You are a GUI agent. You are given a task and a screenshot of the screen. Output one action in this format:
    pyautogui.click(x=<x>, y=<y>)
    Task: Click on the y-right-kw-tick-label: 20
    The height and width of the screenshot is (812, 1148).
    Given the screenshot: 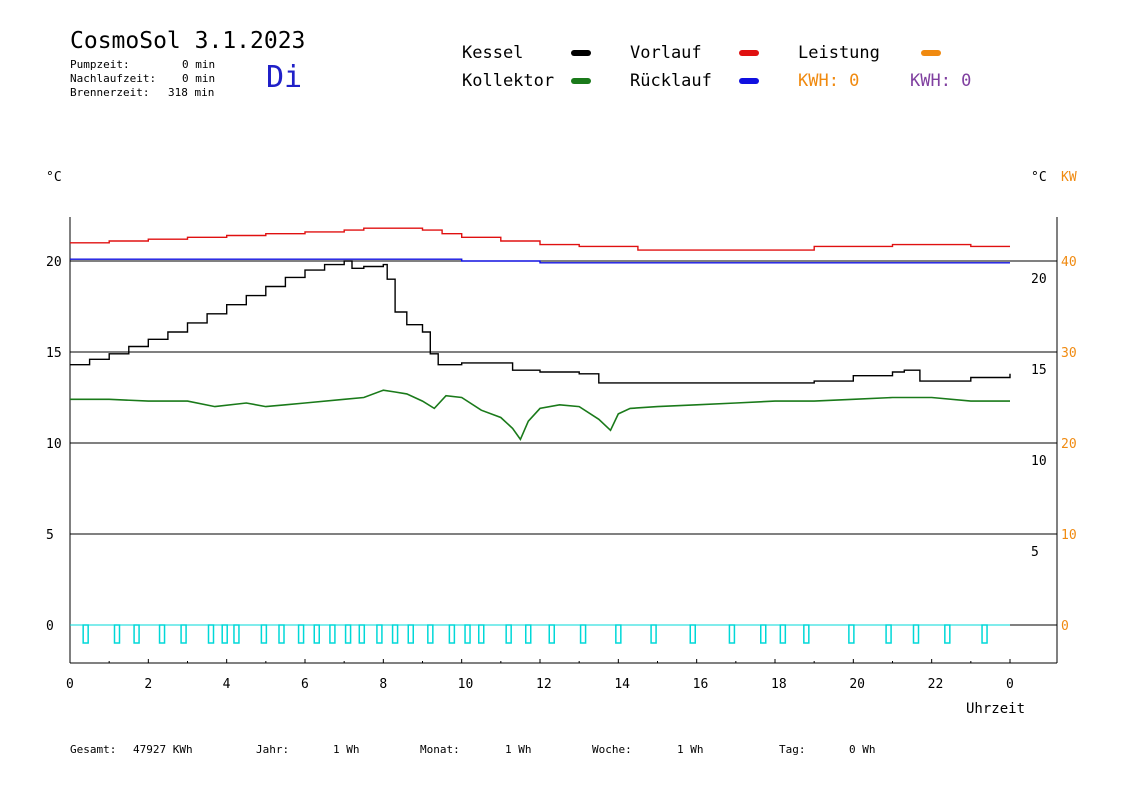 What is the action you would take?
    pyautogui.click(x=1069, y=444)
    